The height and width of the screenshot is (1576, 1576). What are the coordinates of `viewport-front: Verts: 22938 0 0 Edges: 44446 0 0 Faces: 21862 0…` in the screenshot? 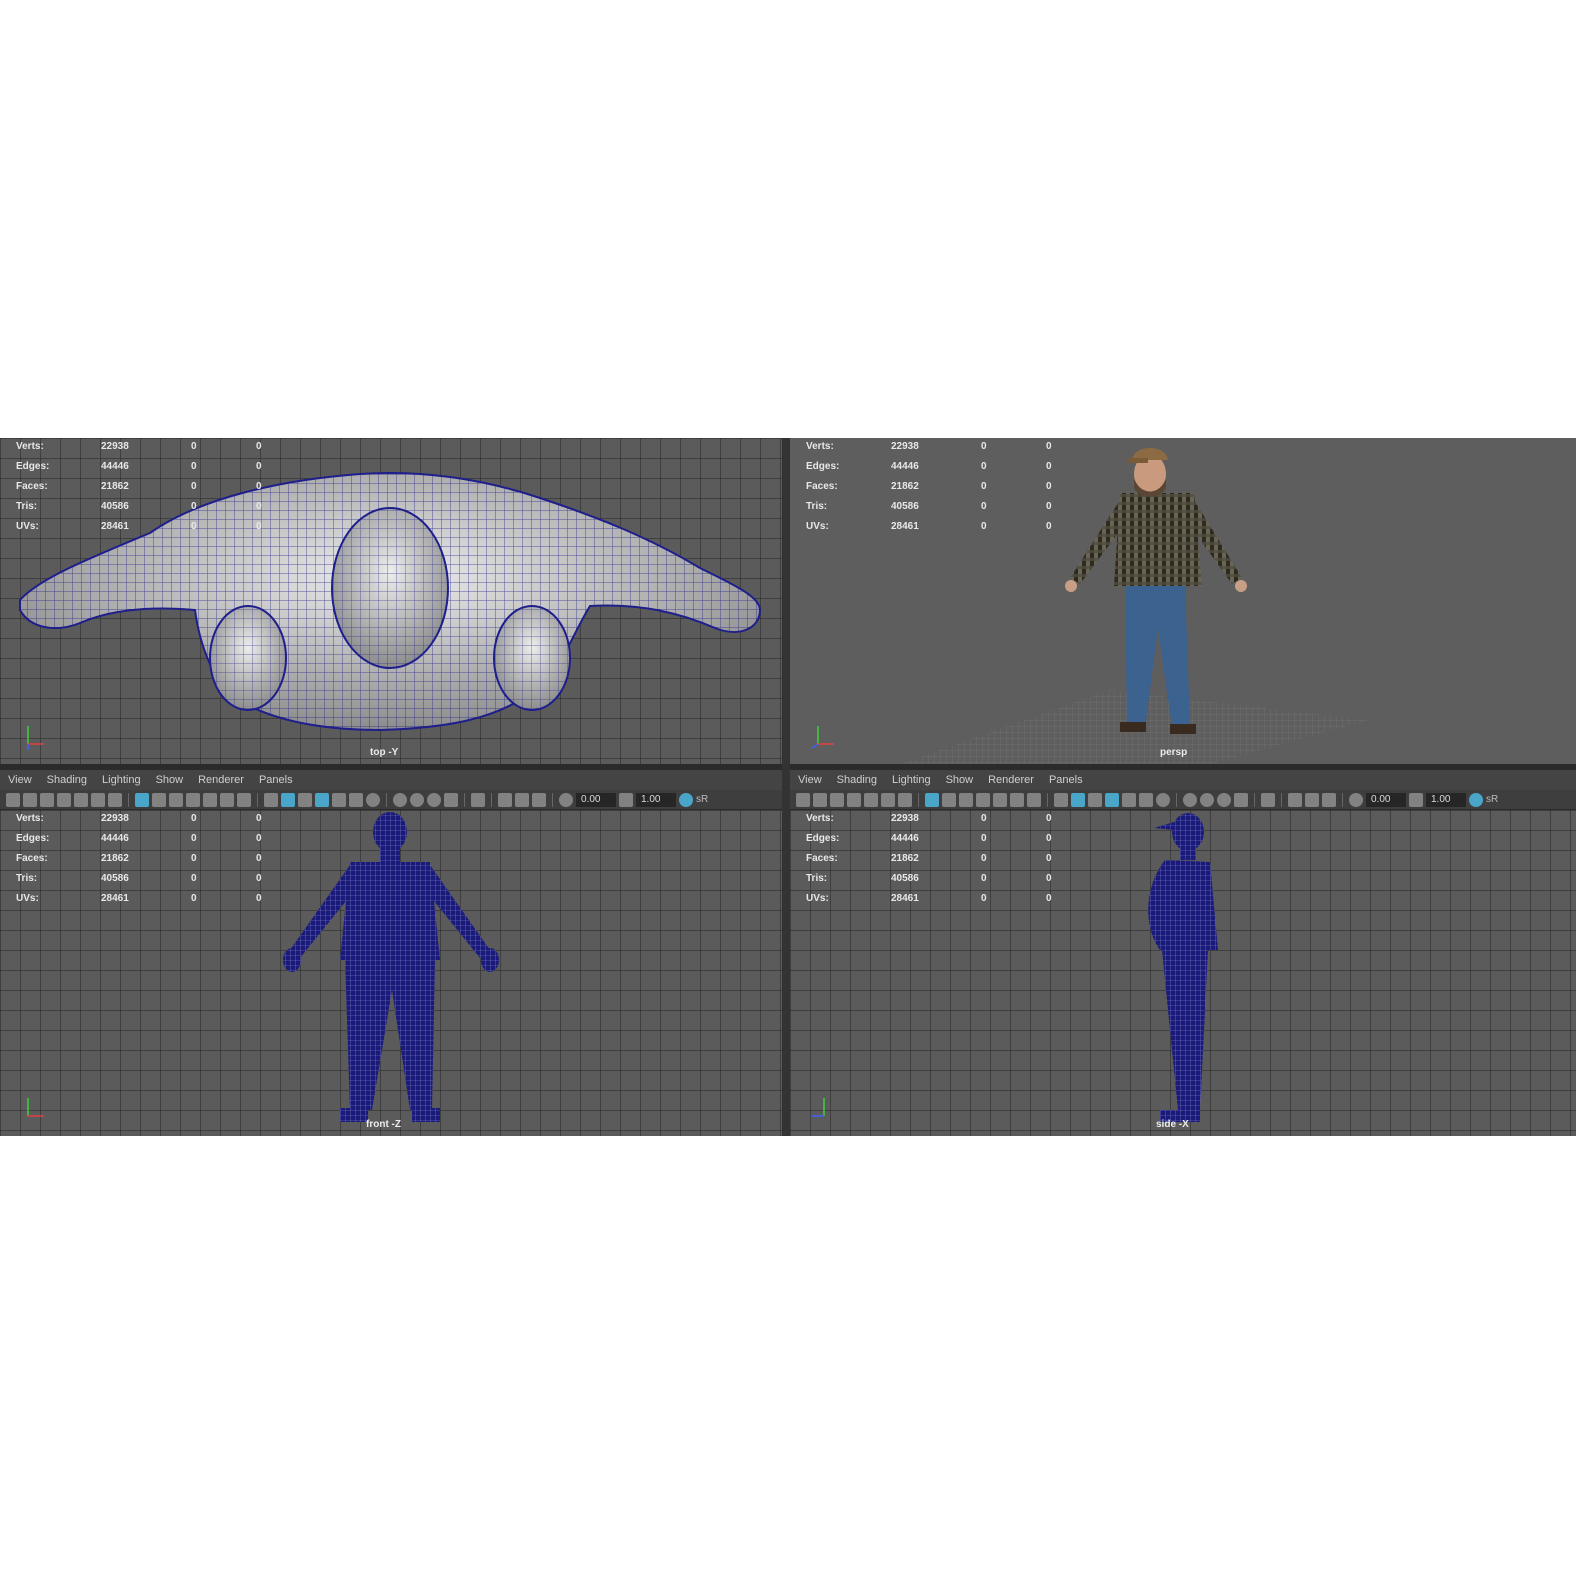 It's located at (391, 973).